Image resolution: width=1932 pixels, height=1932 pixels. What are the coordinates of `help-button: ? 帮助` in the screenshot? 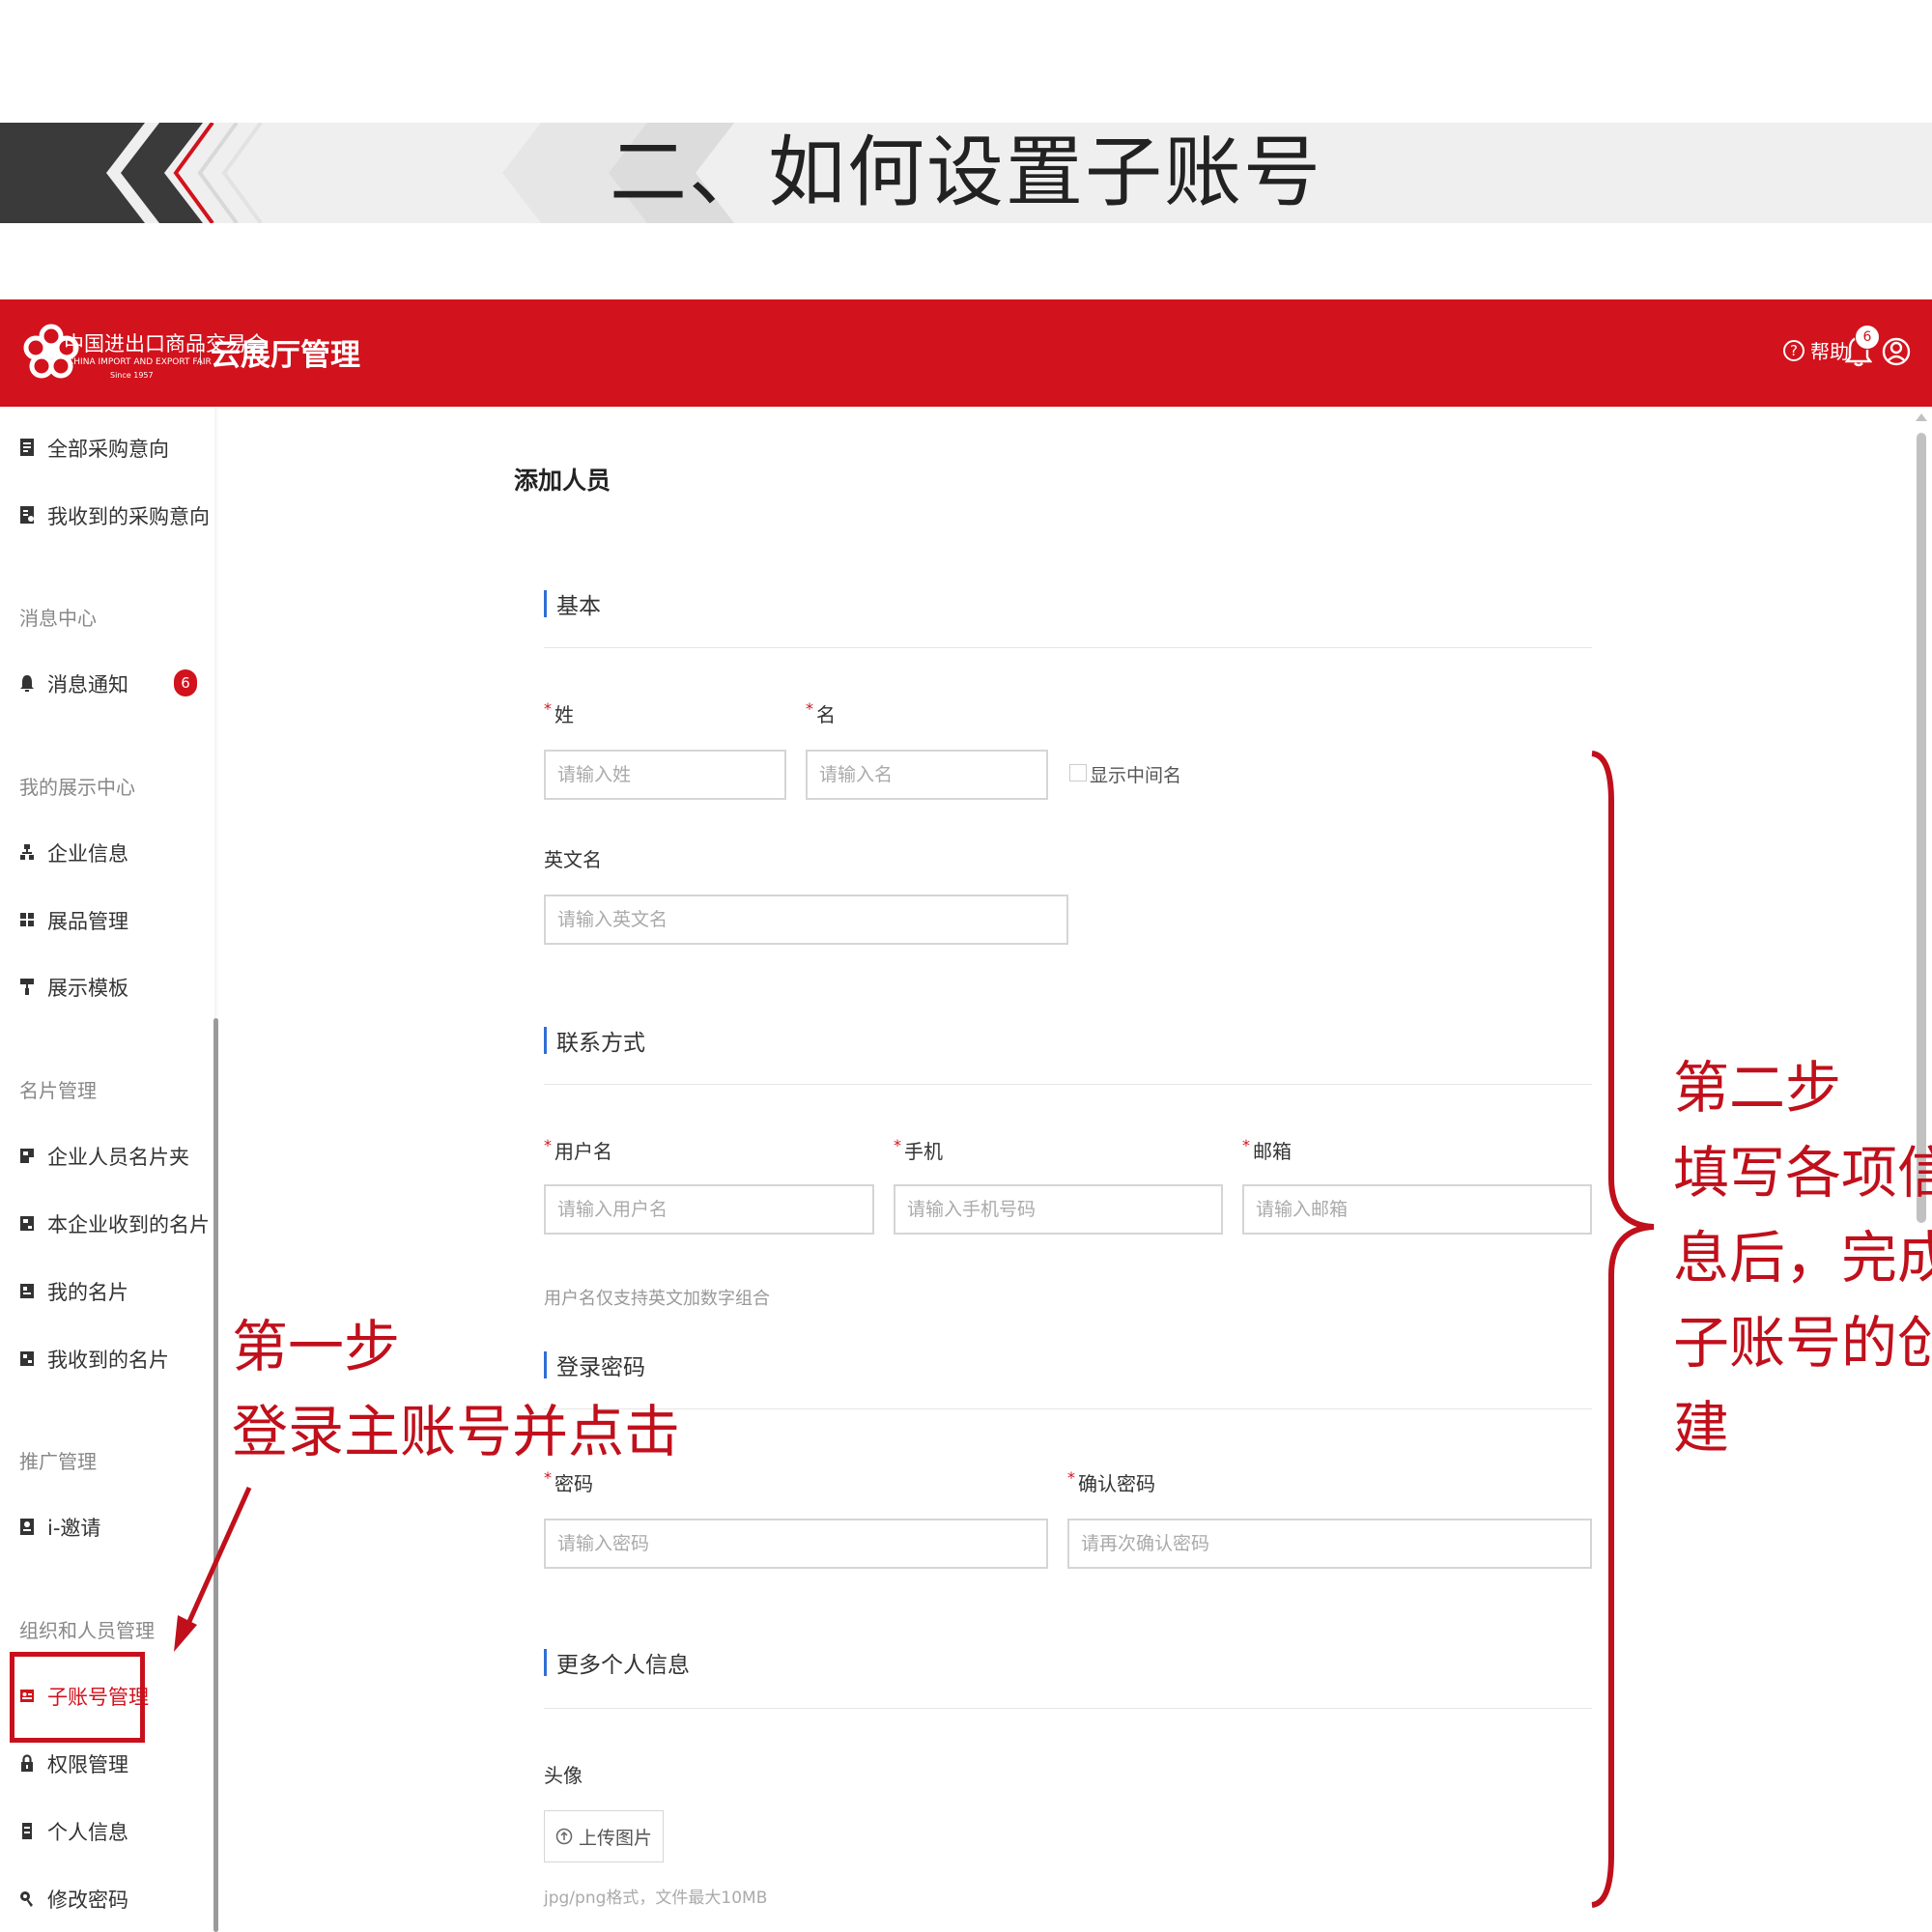 It's located at (1816, 350).